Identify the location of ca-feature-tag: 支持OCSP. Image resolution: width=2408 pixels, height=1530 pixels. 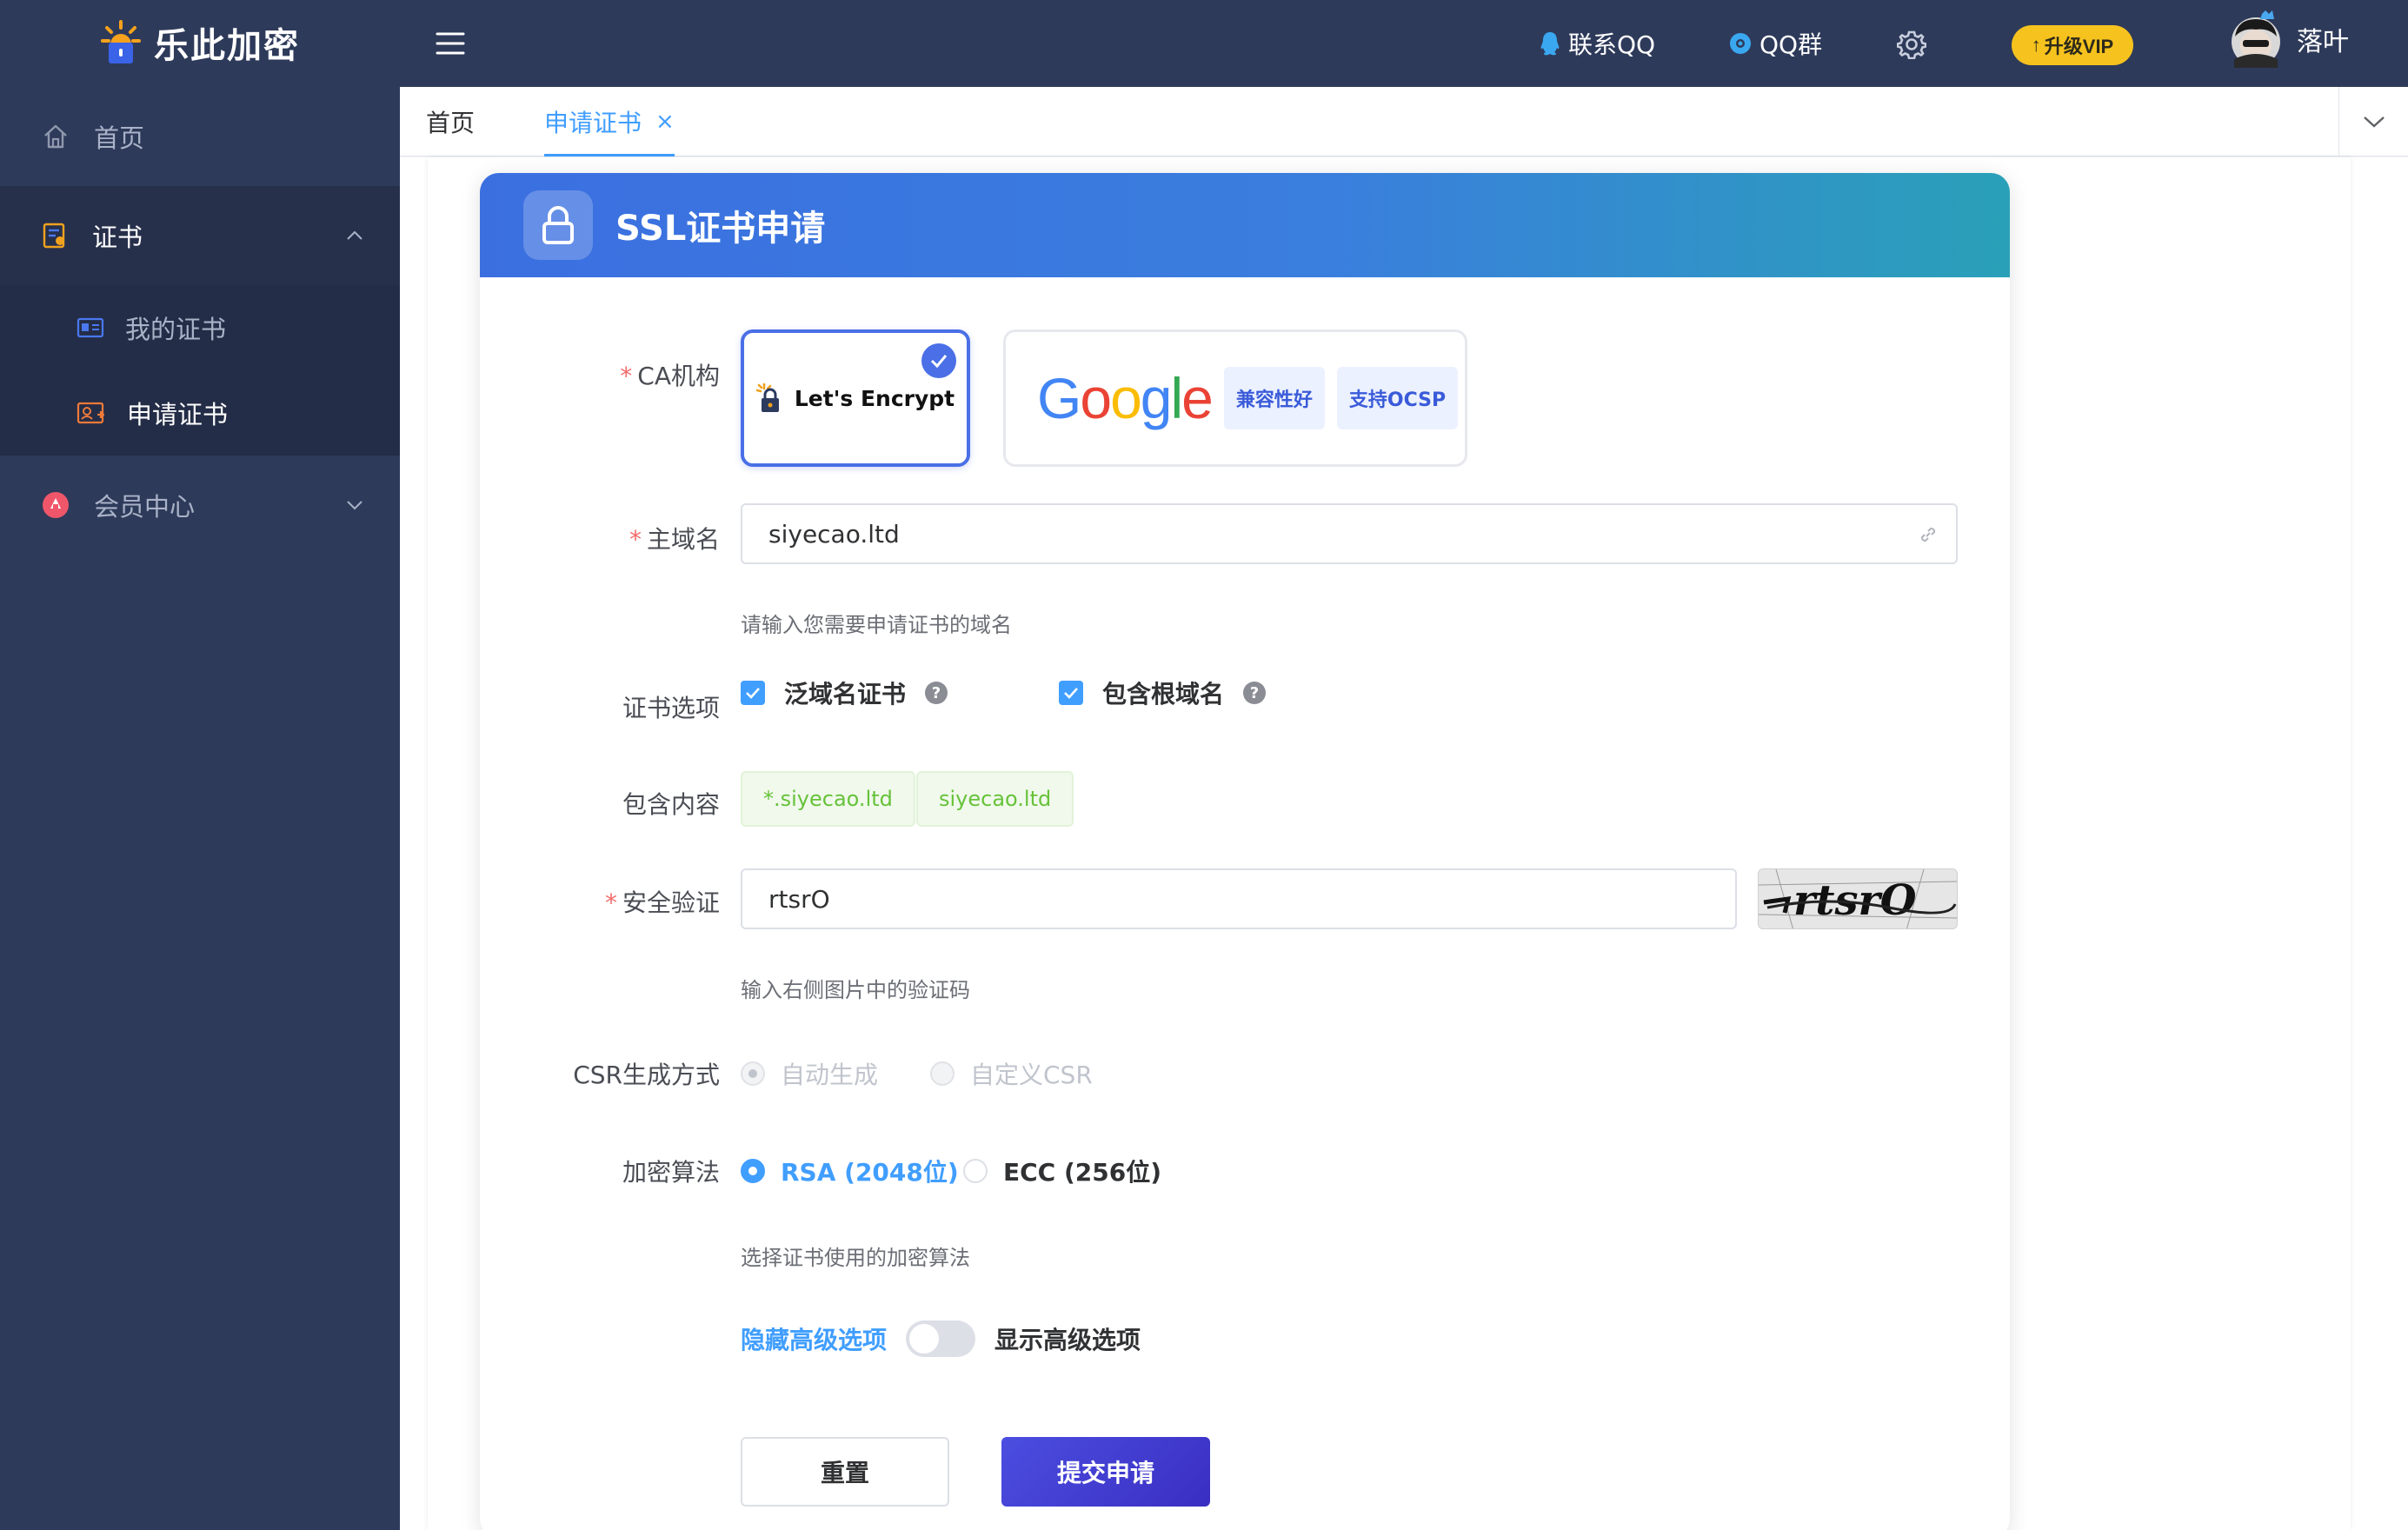
(1397, 398).